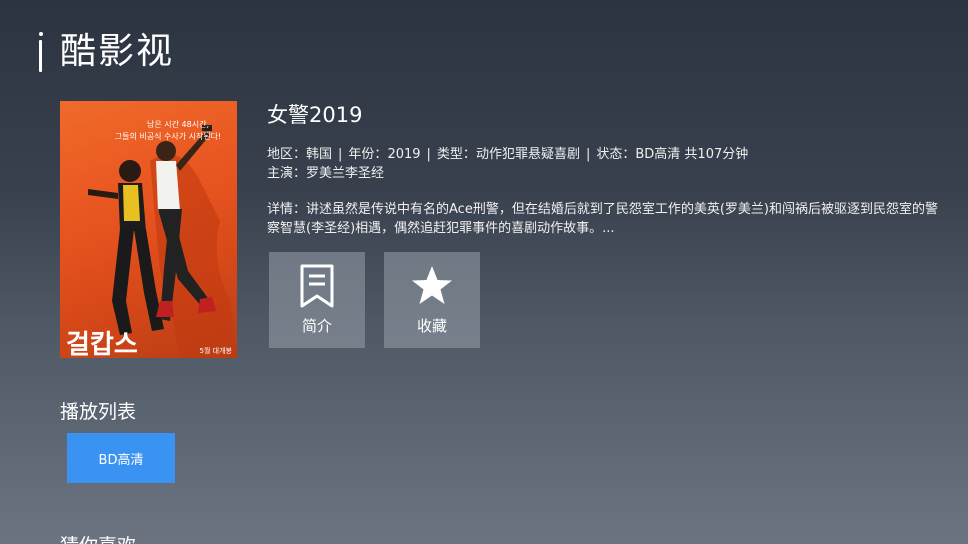 The height and width of the screenshot is (544, 968). I want to click on poster-release-text: 5월 대개봉, so click(216, 350).